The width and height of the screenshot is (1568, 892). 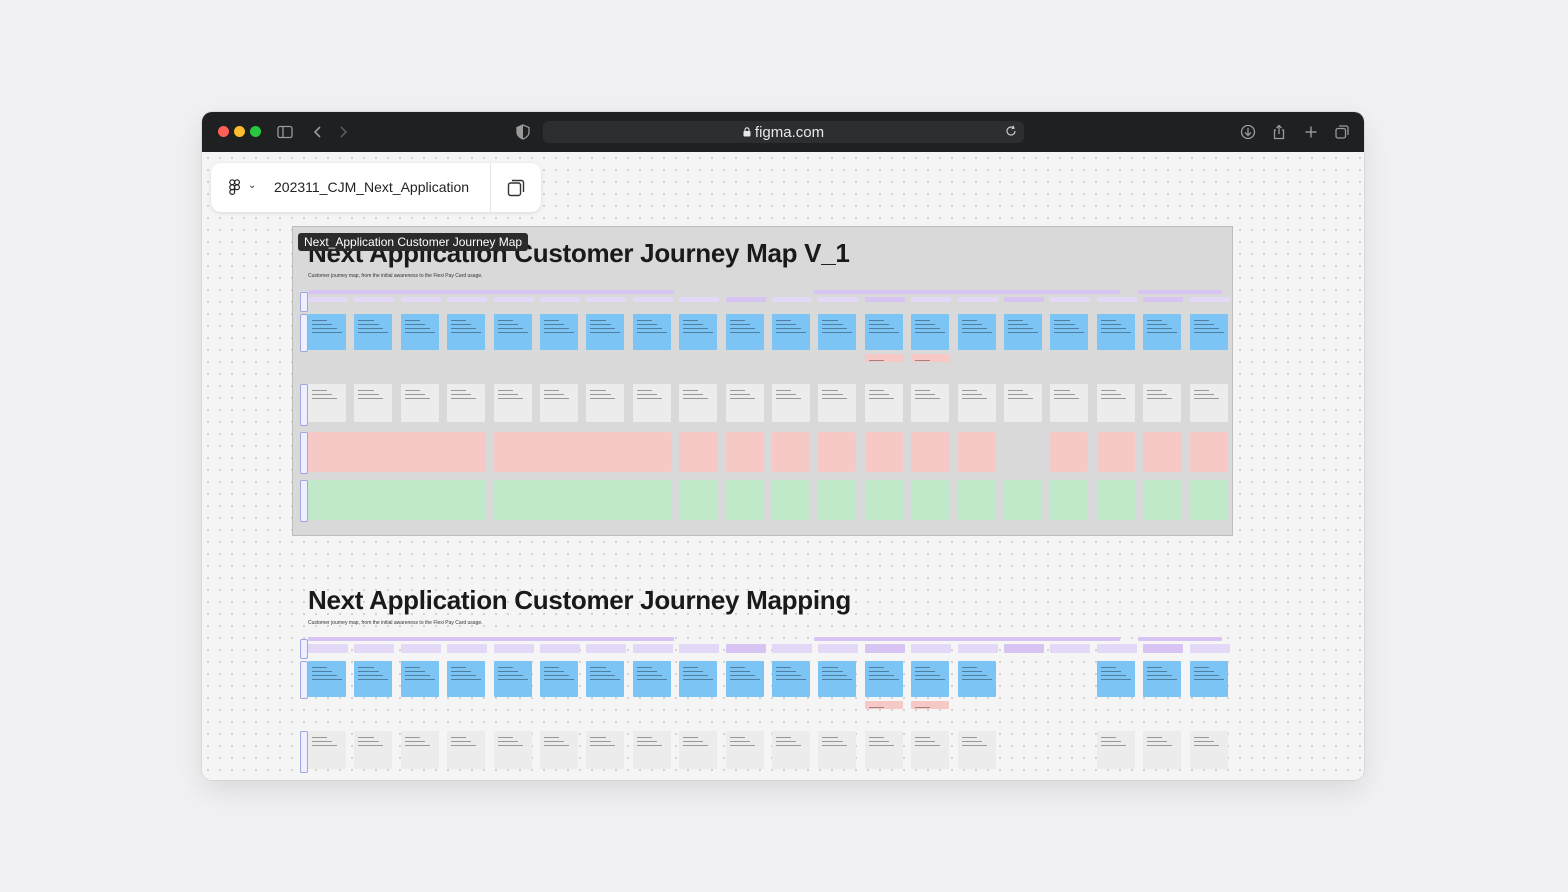 I want to click on file-name: 202311_CJM_Next_Application, so click(x=371, y=187).